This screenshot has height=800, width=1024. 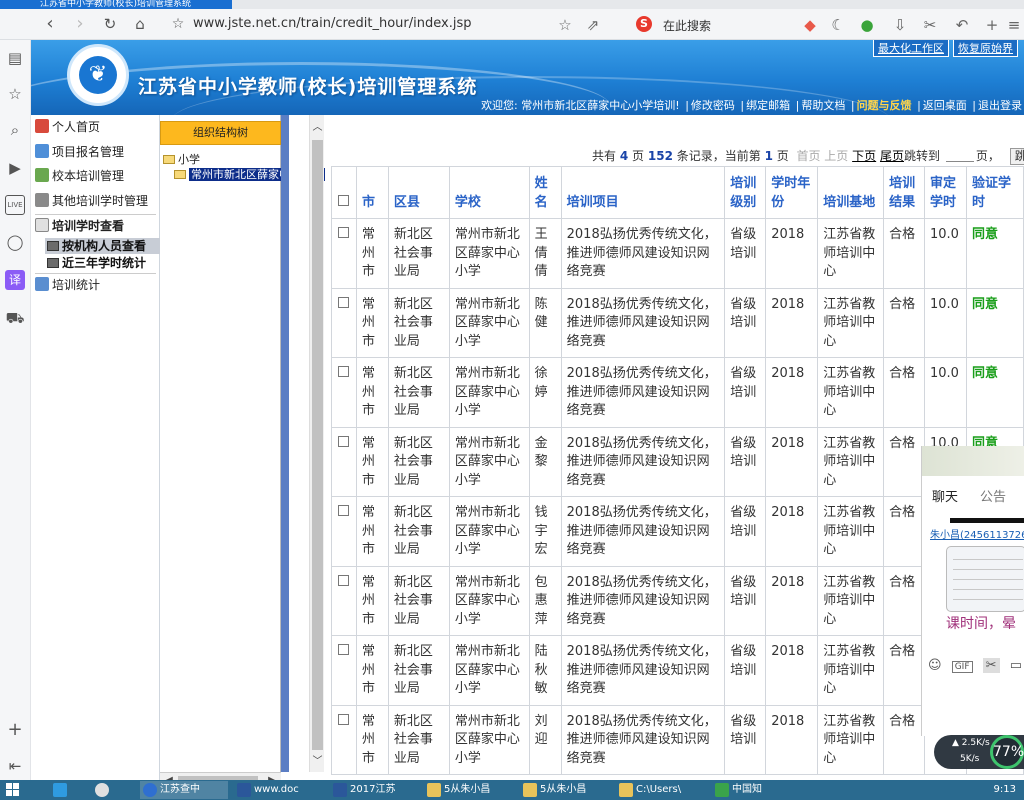 What do you see at coordinates (985, 48) in the screenshot?
I see `restore-layout-link: 恢复原始界` at bounding box center [985, 48].